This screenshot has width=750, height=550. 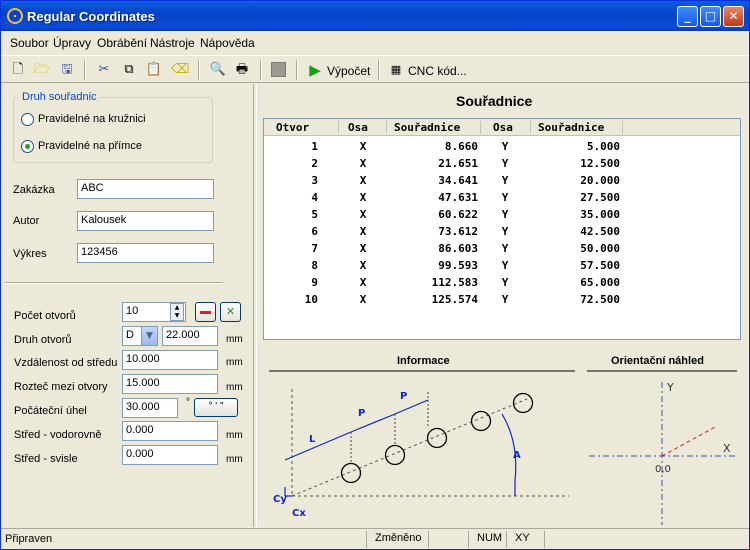 I want to click on radio-circle, so click(x=27, y=119).